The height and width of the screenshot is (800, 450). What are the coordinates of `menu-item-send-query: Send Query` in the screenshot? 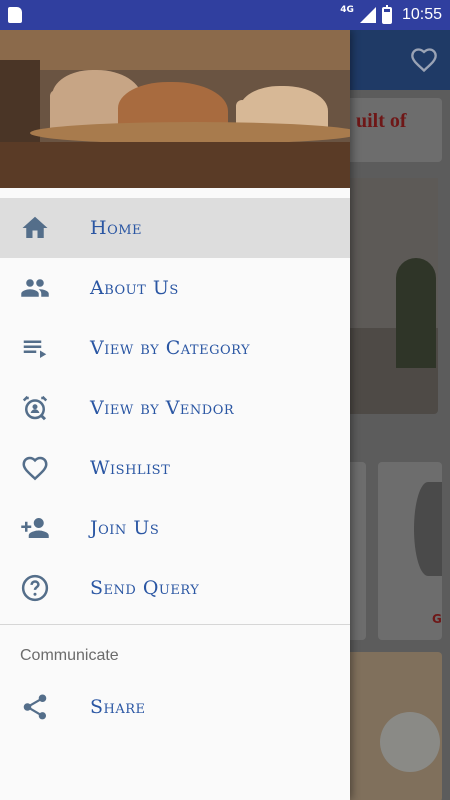 It's located at (175, 588).